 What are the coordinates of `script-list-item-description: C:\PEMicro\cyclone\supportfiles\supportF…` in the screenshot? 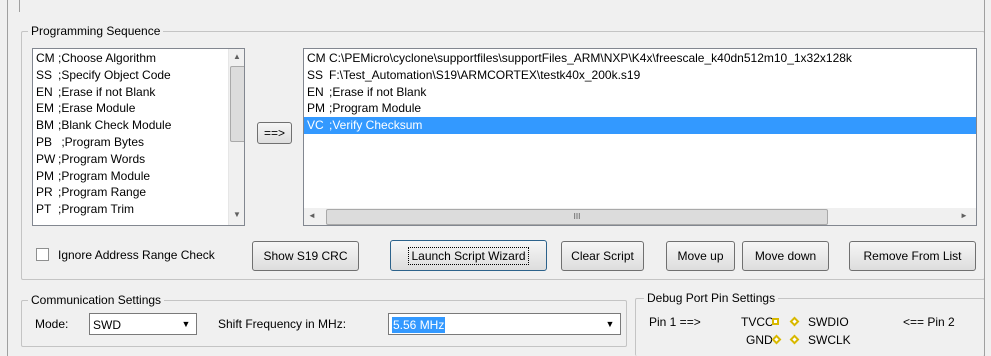 It's located at (590, 58).